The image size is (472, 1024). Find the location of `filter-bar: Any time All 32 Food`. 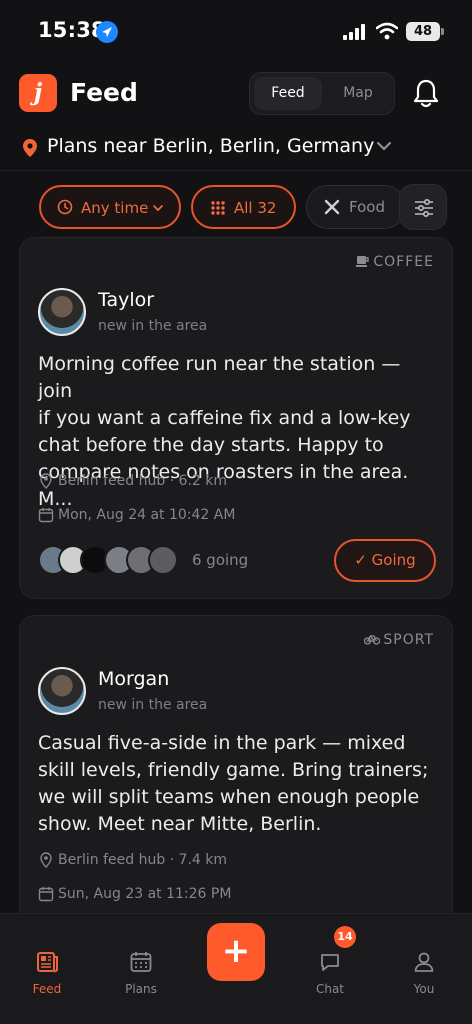

filter-bar: Any time All 32 Food is located at coordinates (236, 208).